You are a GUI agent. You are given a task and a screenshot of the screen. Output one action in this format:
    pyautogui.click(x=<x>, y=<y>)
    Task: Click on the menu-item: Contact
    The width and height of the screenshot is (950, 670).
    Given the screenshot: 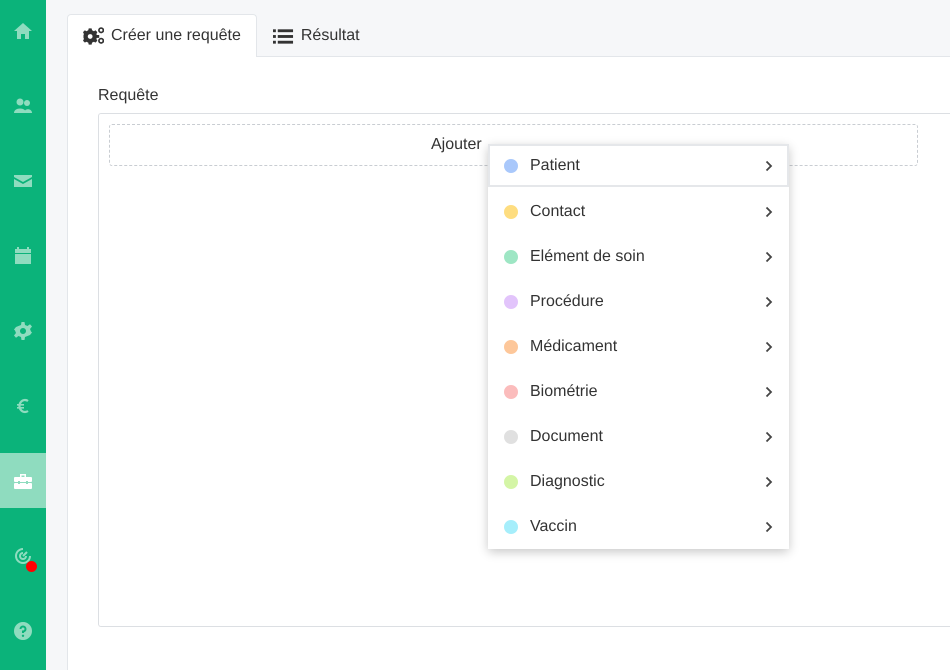 What is the action you would take?
    pyautogui.click(x=638, y=211)
    